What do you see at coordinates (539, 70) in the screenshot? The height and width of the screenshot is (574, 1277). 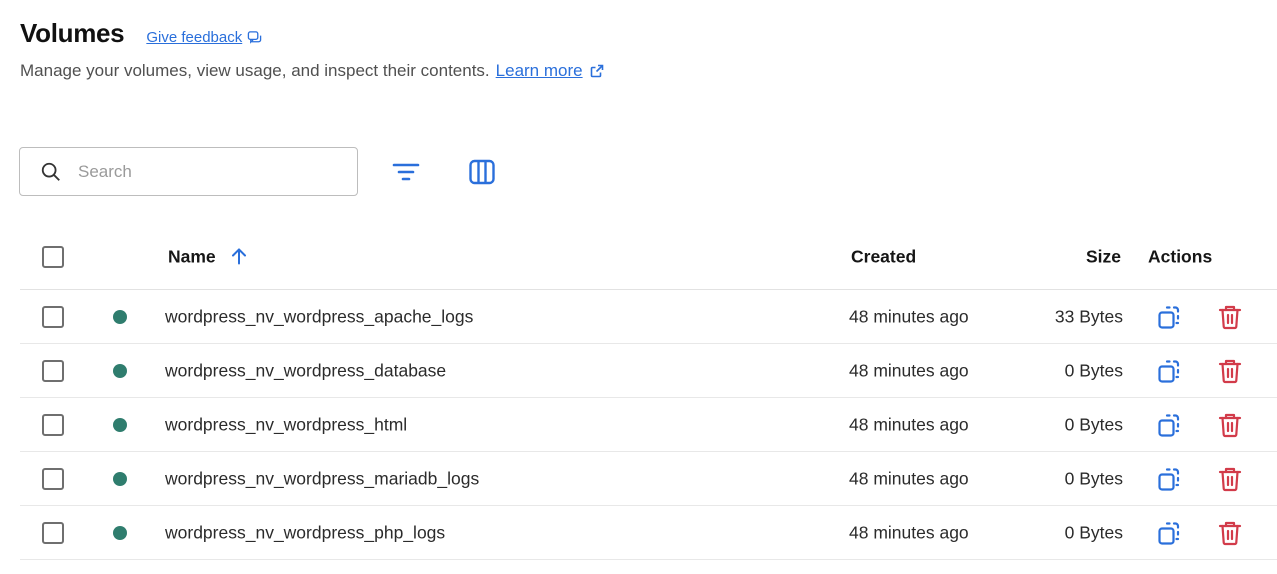 I see `learn-more-label: Learn more` at bounding box center [539, 70].